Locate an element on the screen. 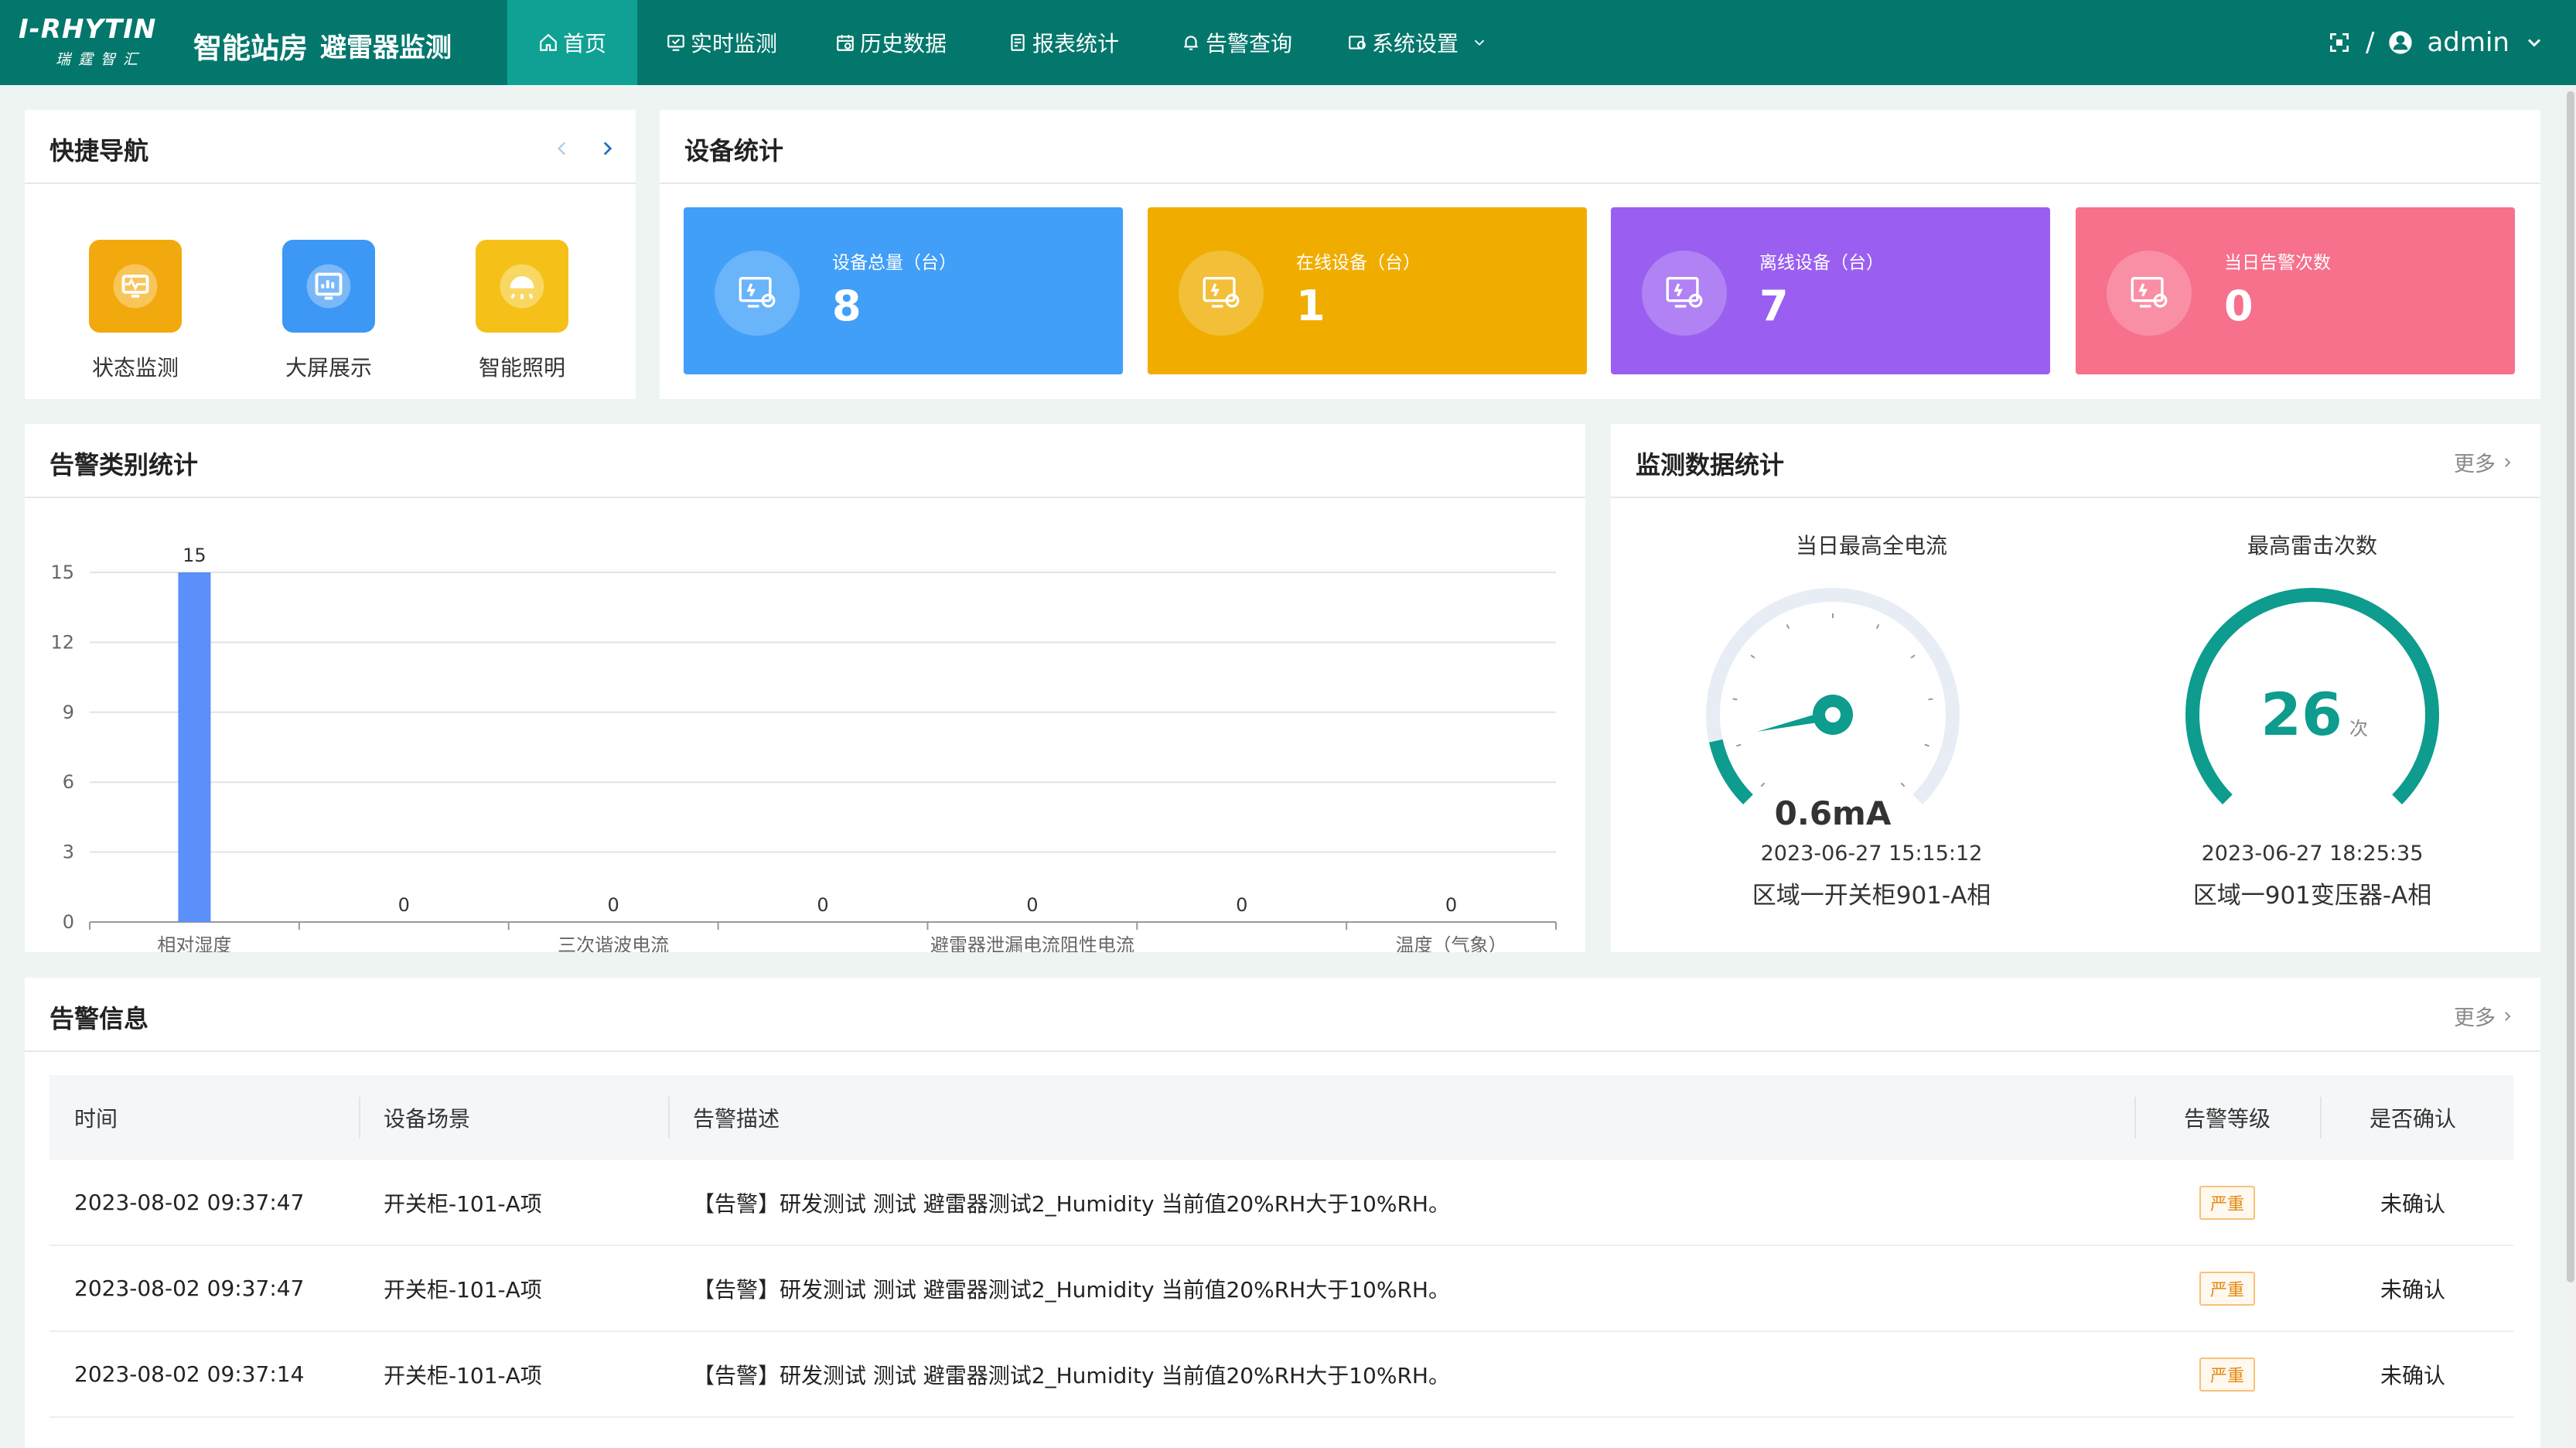 The width and height of the screenshot is (2576, 1448). y-tick-label: 15 is located at coordinates (62, 572).